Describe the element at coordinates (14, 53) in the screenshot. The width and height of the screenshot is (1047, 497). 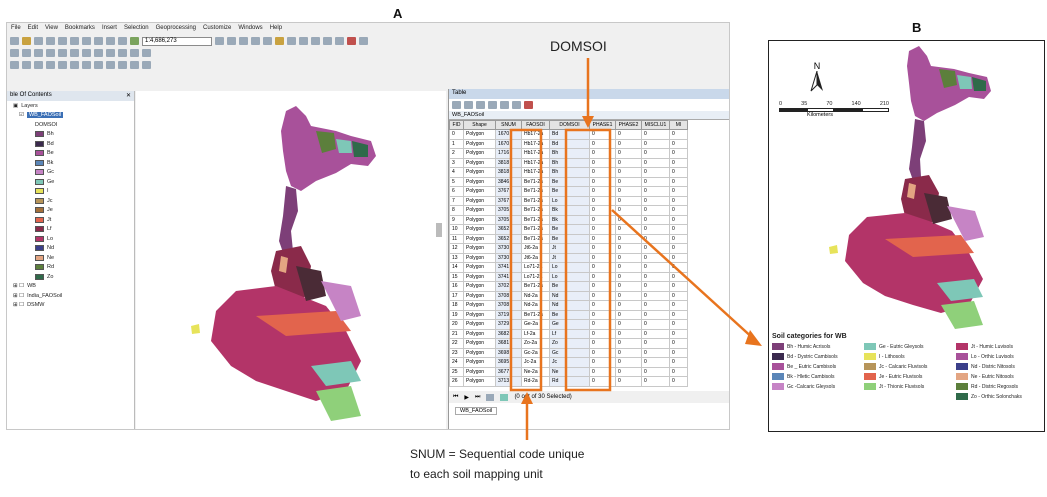
I see `editor-menu-icon` at that location.